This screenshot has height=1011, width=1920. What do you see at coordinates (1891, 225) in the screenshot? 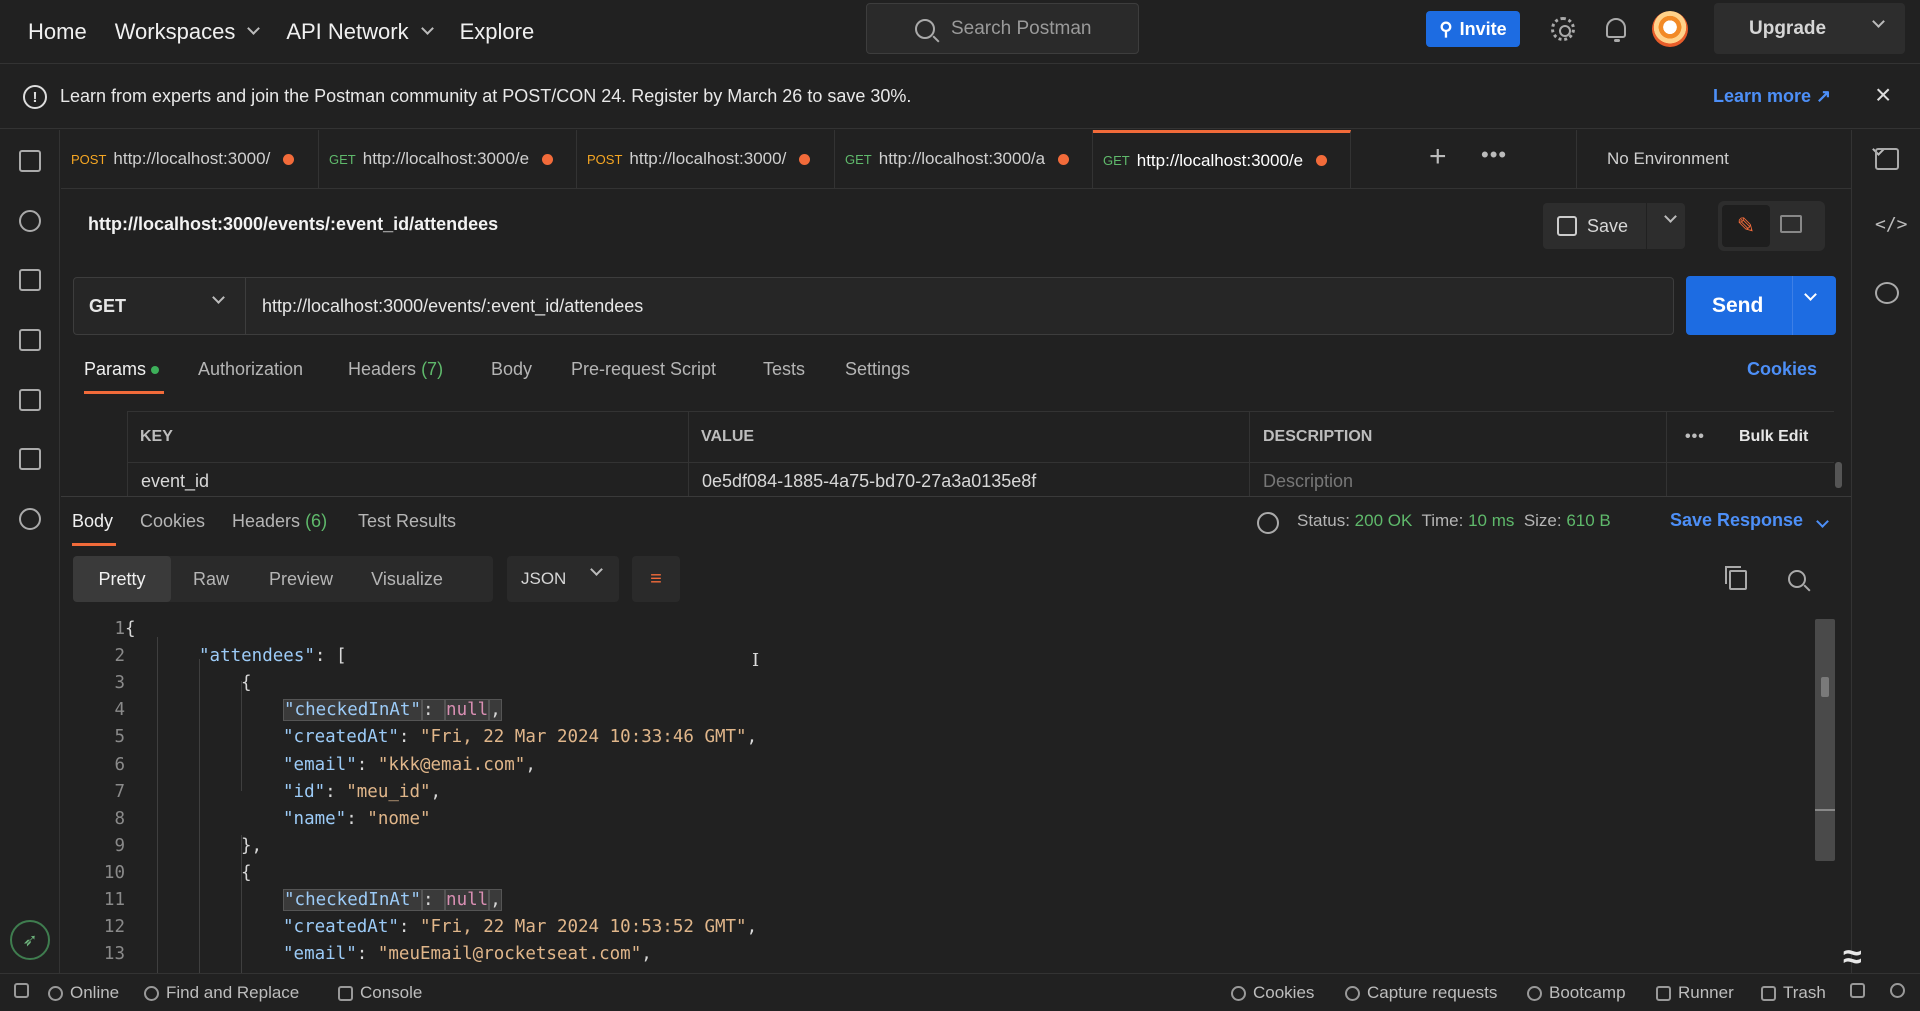
I see `code-icon: </>` at bounding box center [1891, 225].